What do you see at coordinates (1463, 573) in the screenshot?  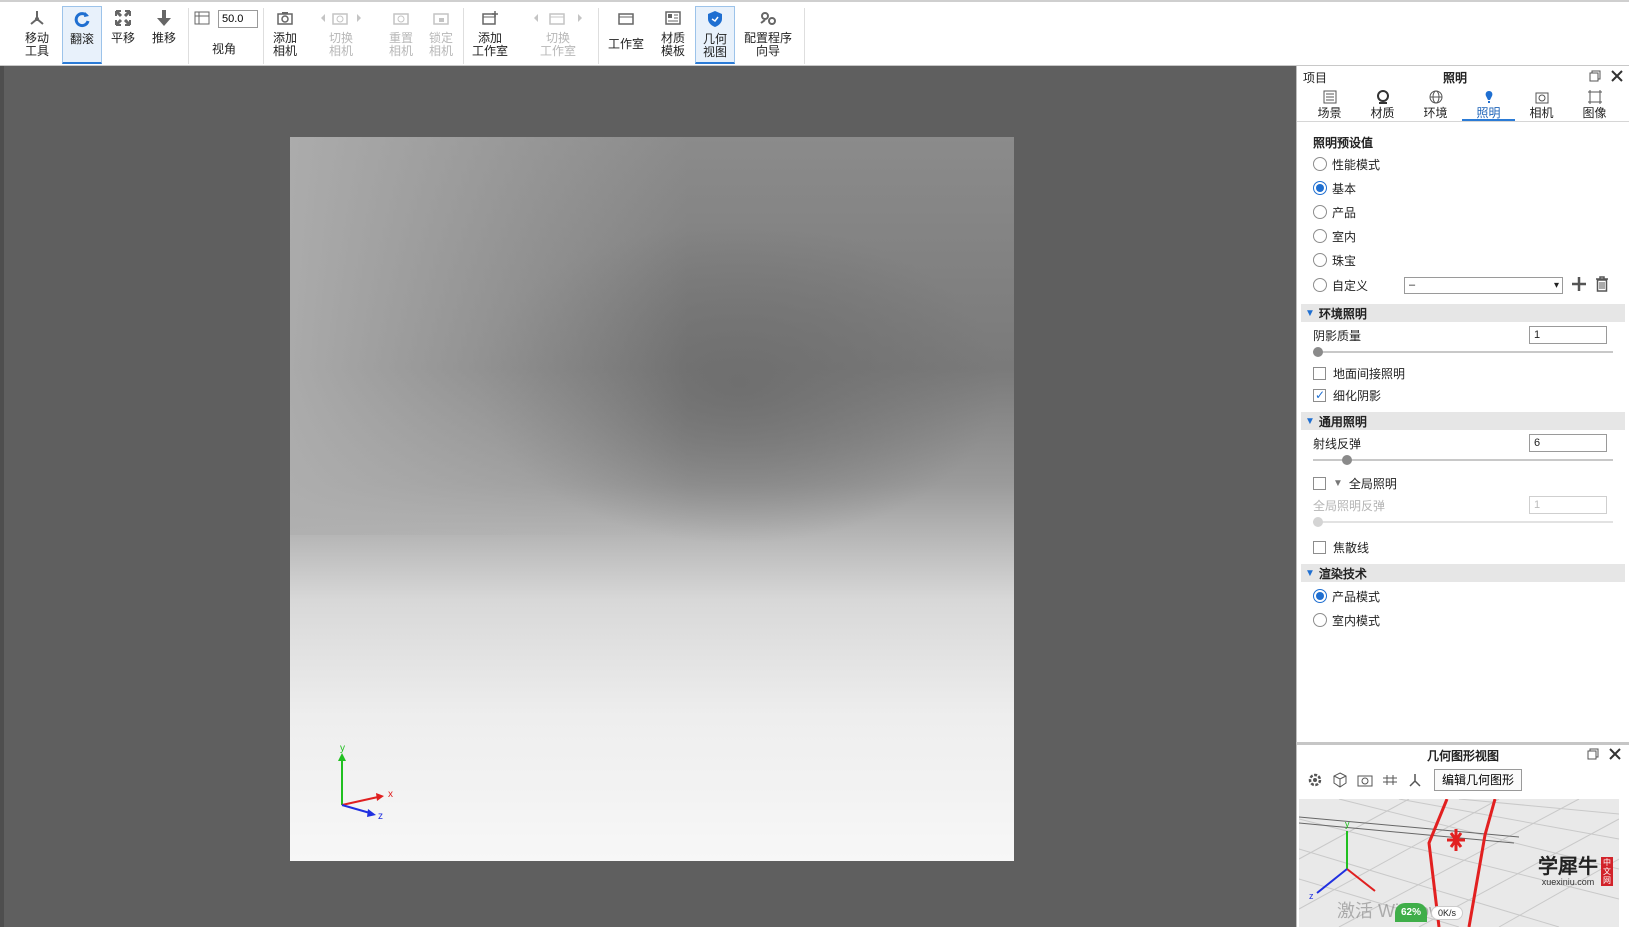 I see `render-technique-group: ▼ 渲染技术` at bounding box center [1463, 573].